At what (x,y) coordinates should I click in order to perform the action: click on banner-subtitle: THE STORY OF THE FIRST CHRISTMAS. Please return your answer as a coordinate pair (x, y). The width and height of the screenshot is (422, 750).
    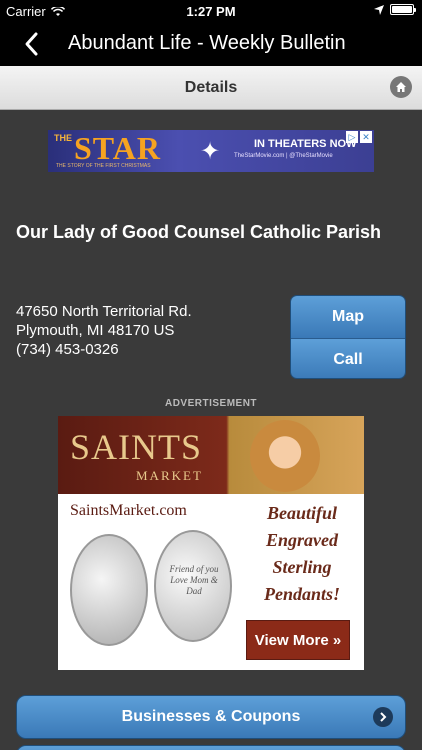
    Looking at the image, I should click on (103, 166).